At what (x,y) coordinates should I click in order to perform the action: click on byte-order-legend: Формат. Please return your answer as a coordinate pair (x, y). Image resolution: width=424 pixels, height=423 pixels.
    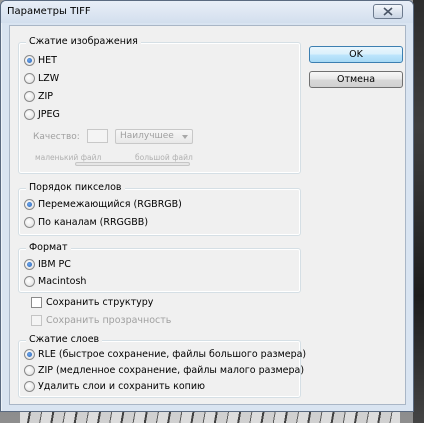
    Looking at the image, I should click on (48, 248).